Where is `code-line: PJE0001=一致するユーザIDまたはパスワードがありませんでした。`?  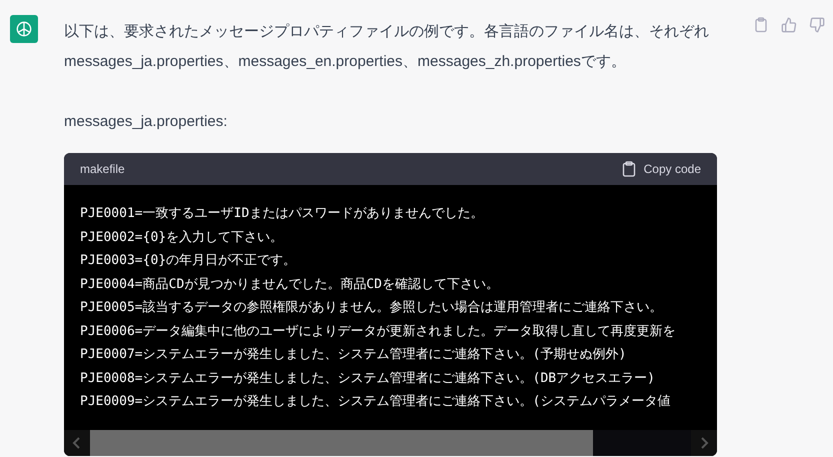
code-line: PJE0001=一致するユーザIDまたはパスワードがありませんでした。 is located at coordinates (282, 214).